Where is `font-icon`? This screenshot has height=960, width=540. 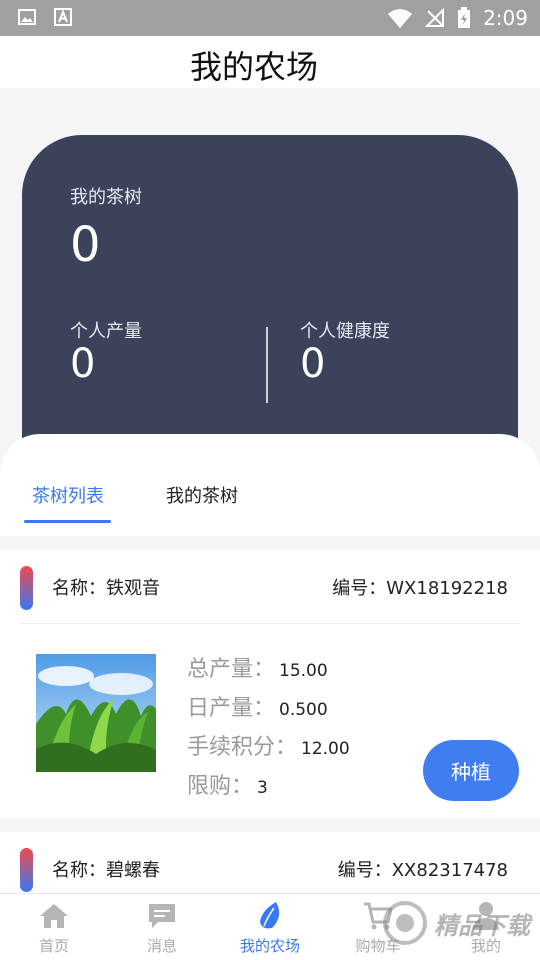 font-icon is located at coordinates (63, 17).